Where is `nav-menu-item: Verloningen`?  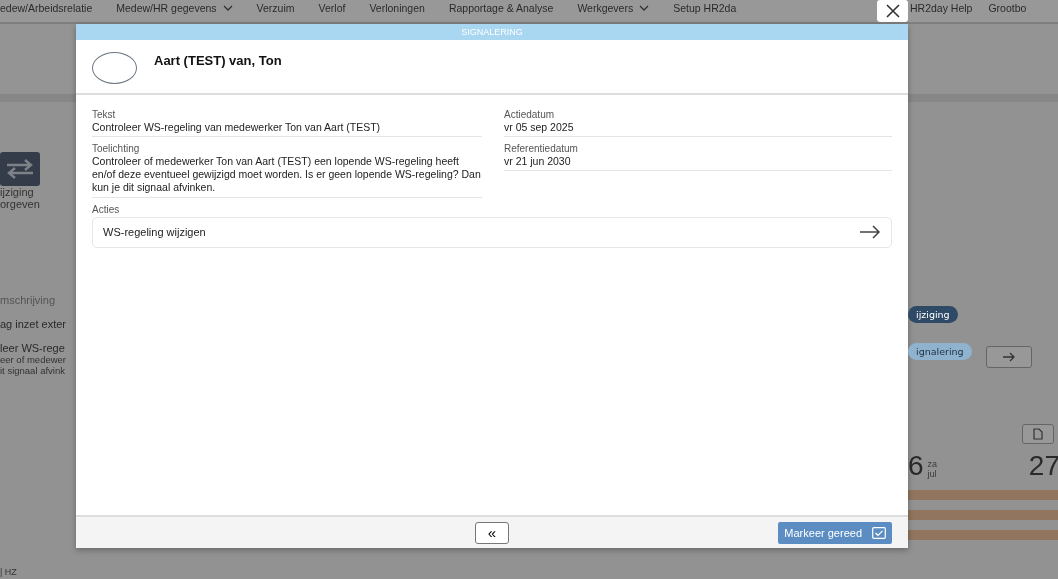
nav-menu-item: Verloningen is located at coordinates (397, 8).